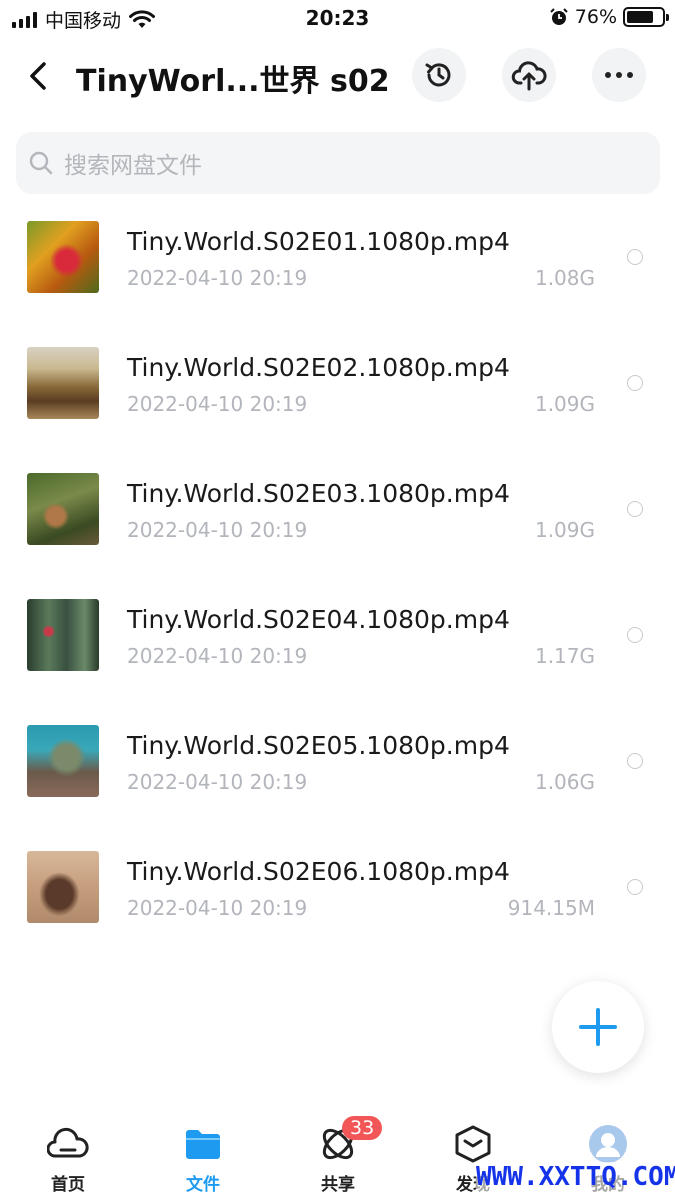 The height and width of the screenshot is (1200, 675). I want to click on upload-button, so click(529, 75).